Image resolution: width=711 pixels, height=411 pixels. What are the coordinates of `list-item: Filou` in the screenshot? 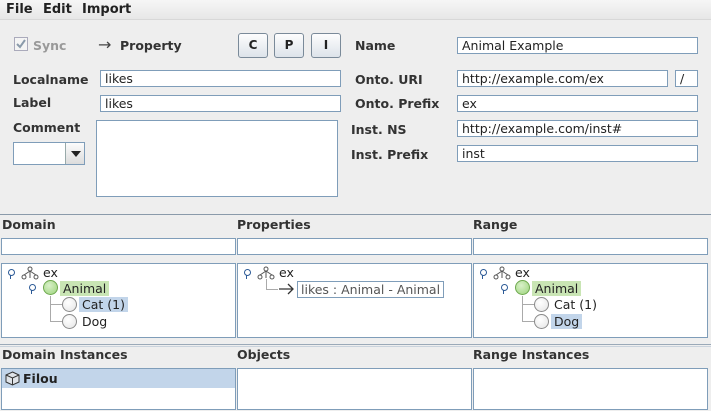 It's located at (118, 378).